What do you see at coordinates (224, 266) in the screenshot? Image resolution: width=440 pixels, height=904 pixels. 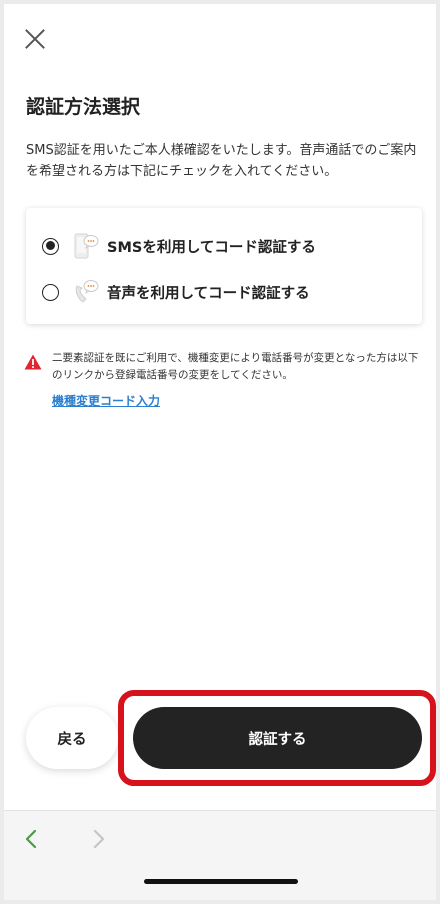 I see `auth-method-options: SMSを利用してコード認証する 音声を利用してコード認証する` at bounding box center [224, 266].